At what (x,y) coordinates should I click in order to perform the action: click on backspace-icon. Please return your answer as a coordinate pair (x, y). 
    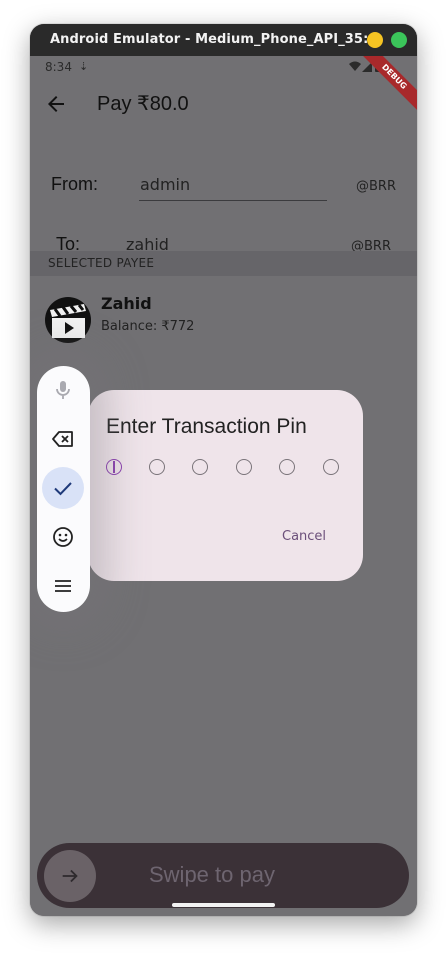
    Looking at the image, I should click on (62, 439).